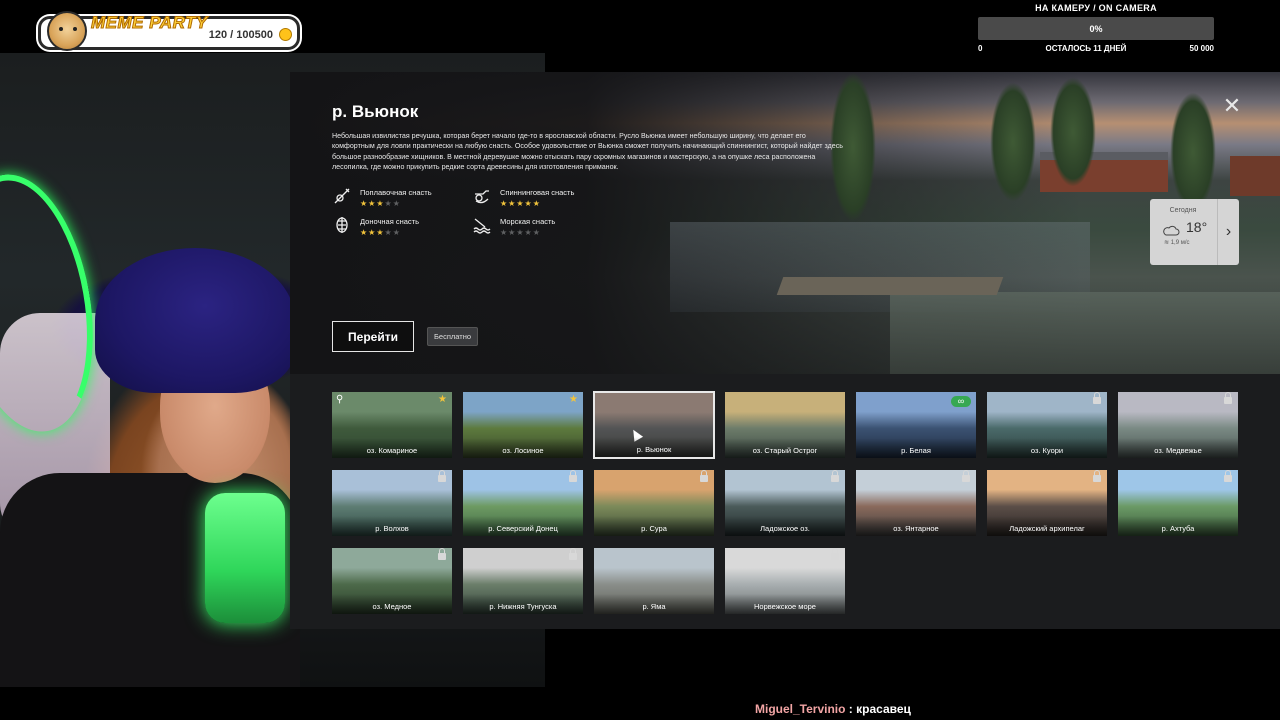  I want to click on location-name: р. Волхов, so click(392, 526).